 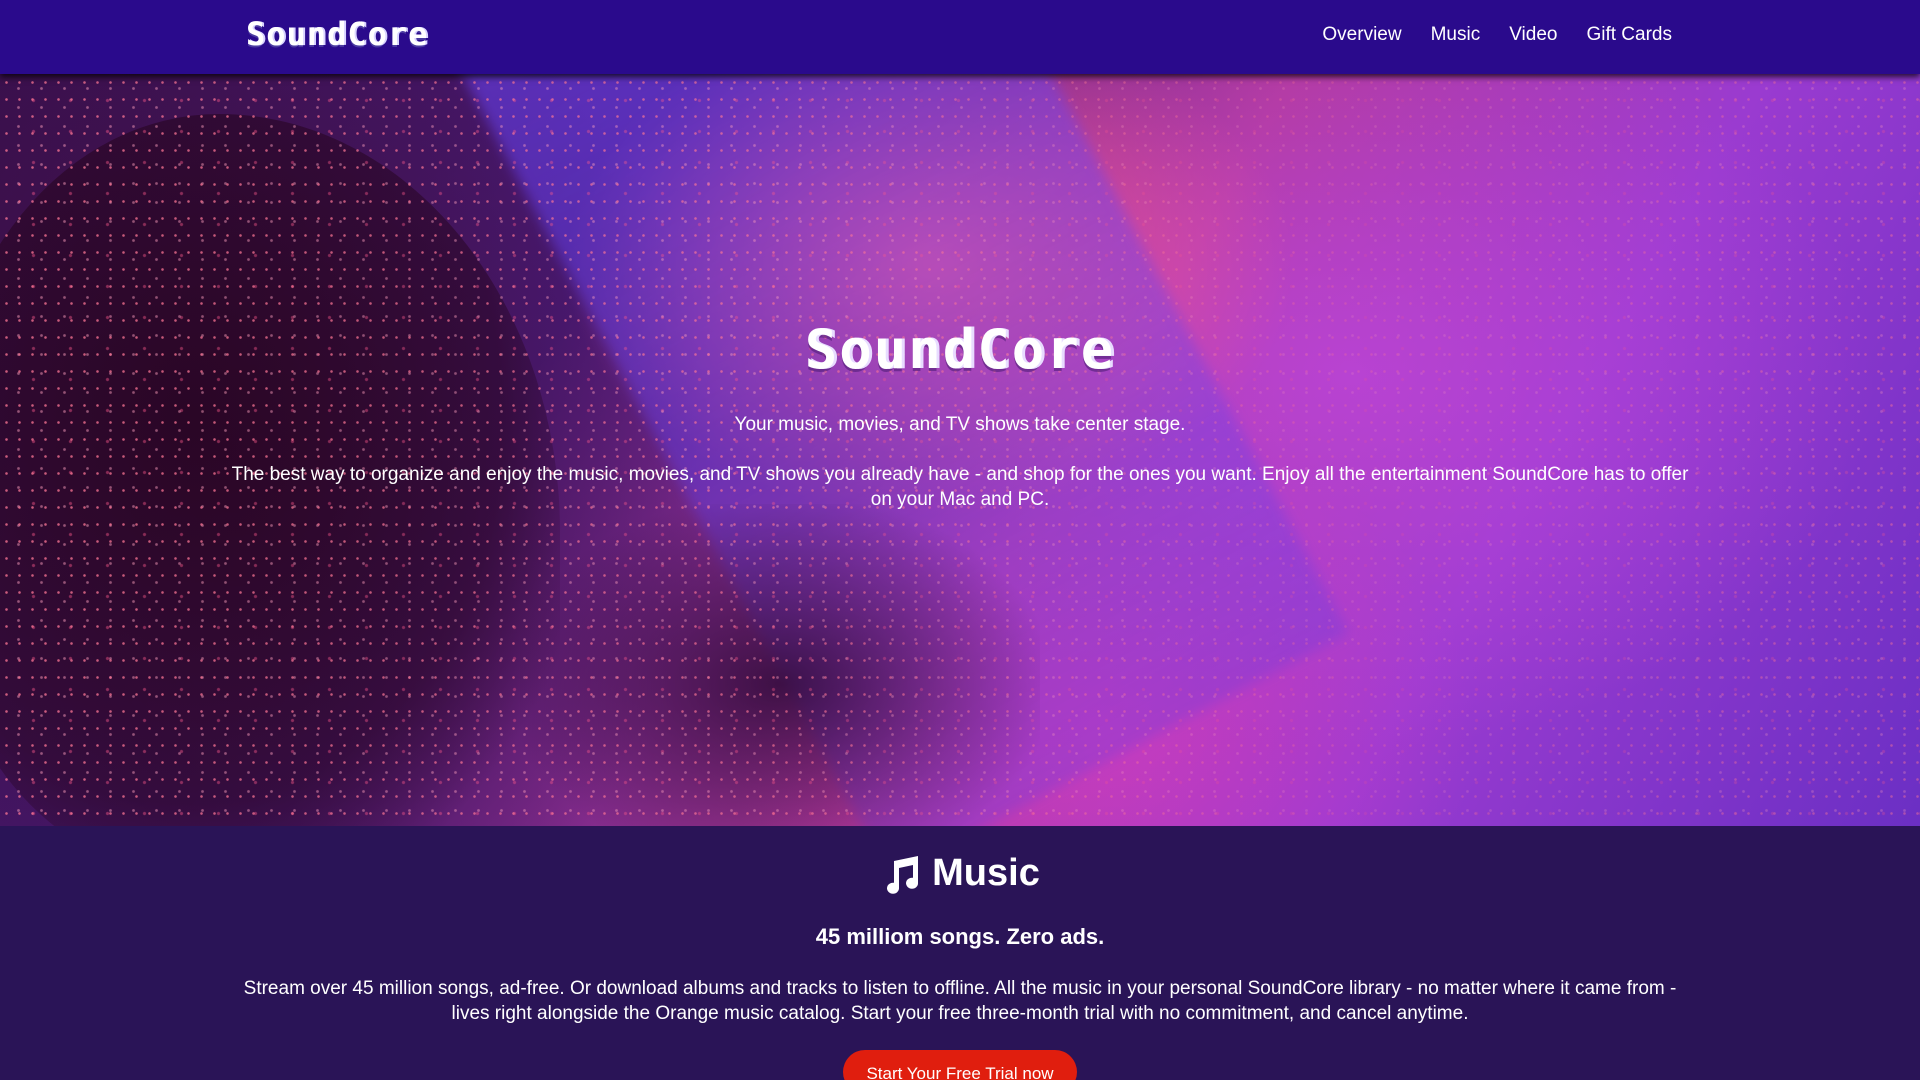 What do you see at coordinates (960, 349) in the screenshot?
I see `hero-title: SoundCore` at bounding box center [960, 349].